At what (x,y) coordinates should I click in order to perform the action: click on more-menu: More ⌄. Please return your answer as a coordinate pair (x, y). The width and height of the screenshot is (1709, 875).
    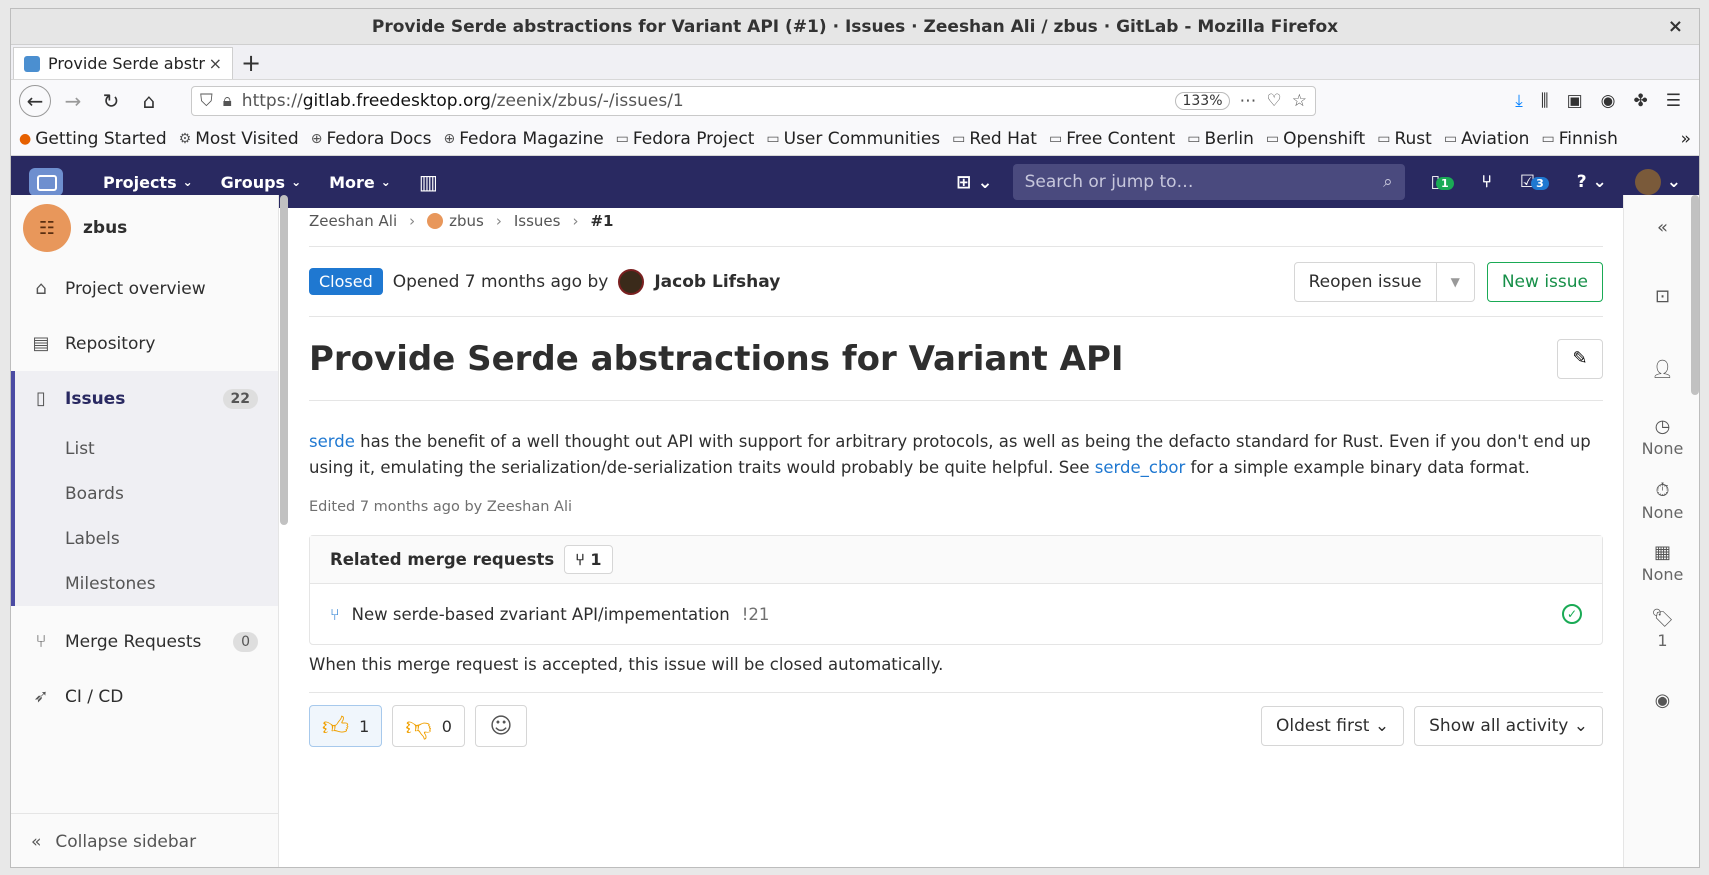
    Looking at the image, I should click on (360, 182).